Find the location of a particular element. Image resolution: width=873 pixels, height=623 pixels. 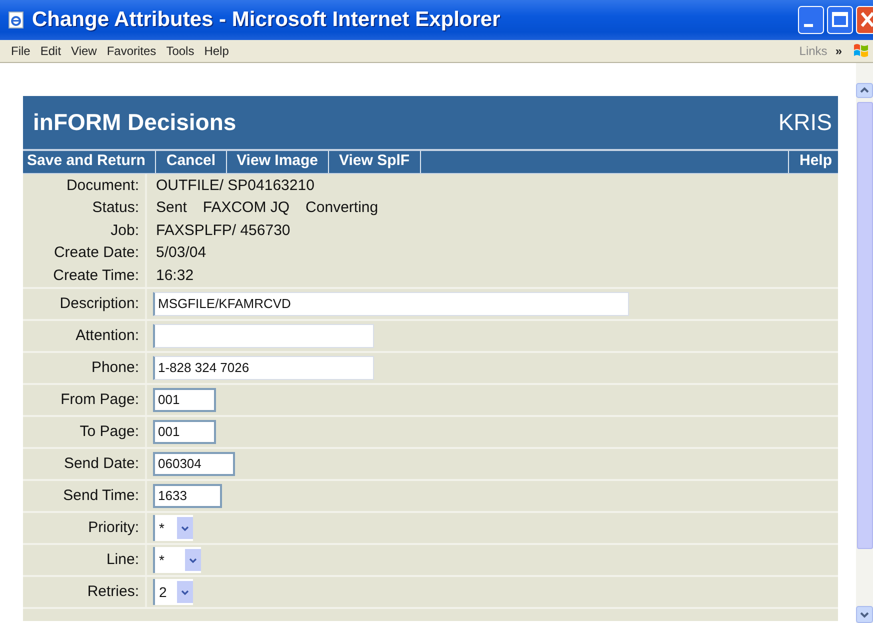

menu-item: Tools is located at coordinates (180, 51).